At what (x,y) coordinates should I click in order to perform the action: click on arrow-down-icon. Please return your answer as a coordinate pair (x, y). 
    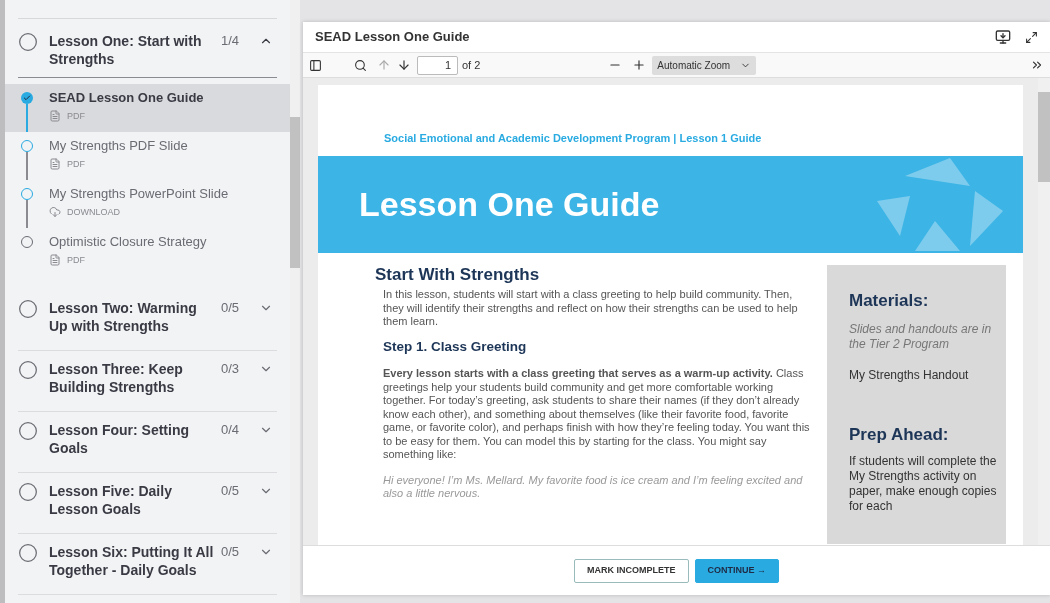
    Looking at the image, I should click on (404, 65).